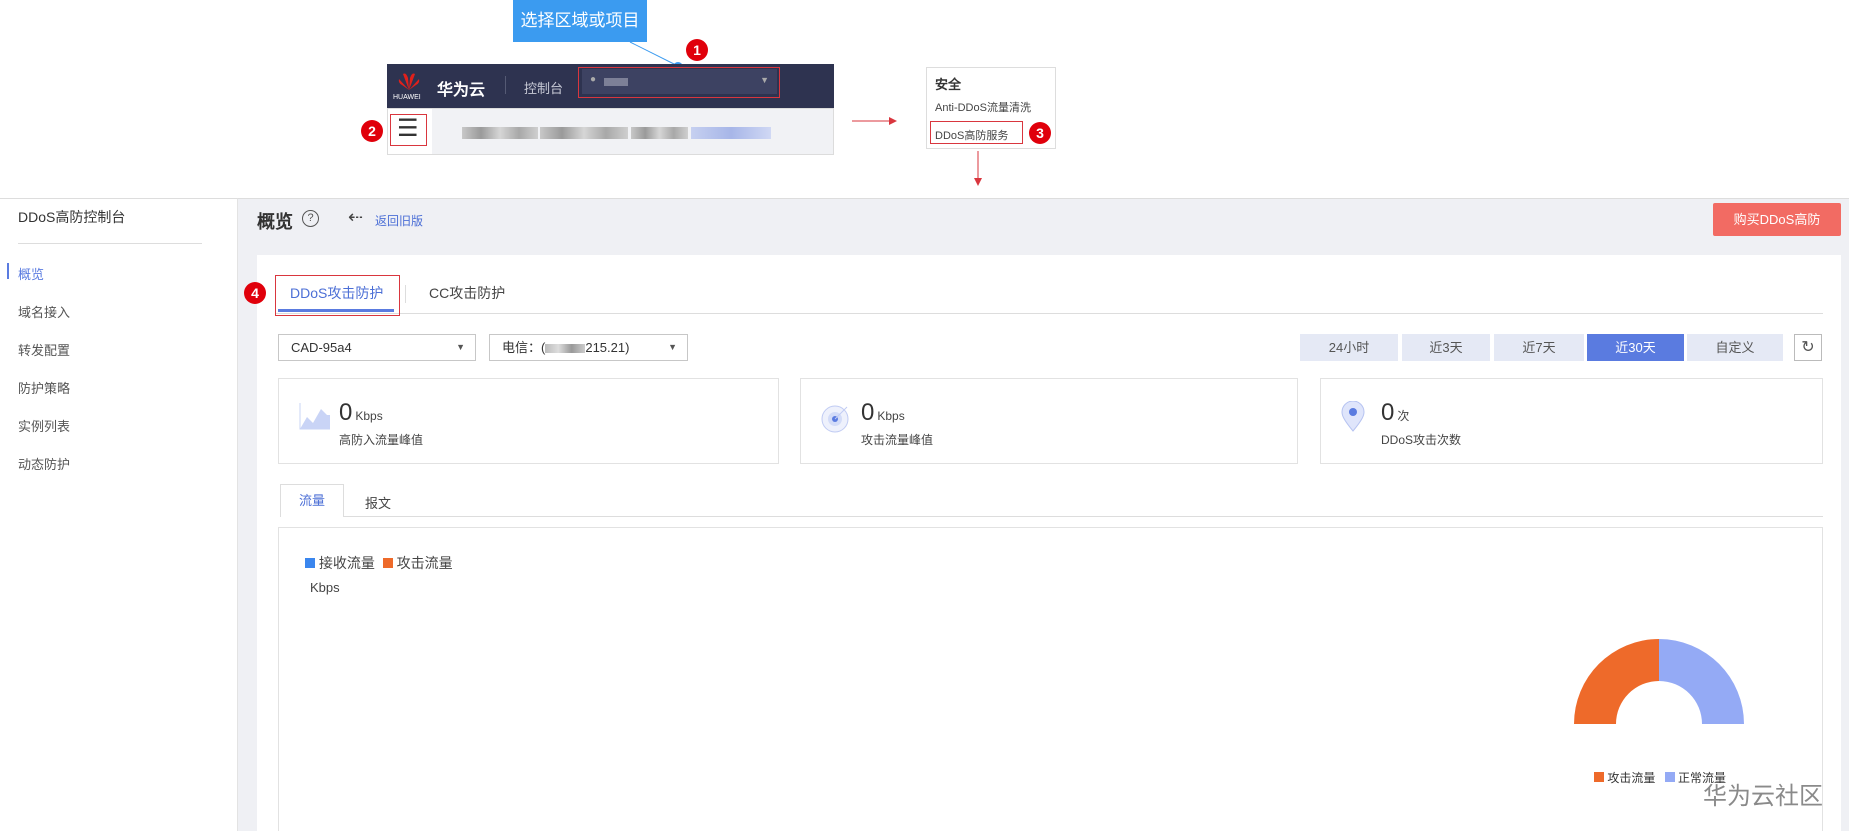 The height and width of the screenshot is (831, 1849). What do you see at coordinates (255, 293) in the screenshot?
I see `marker-4: 4` at bounding box center [255, 293].